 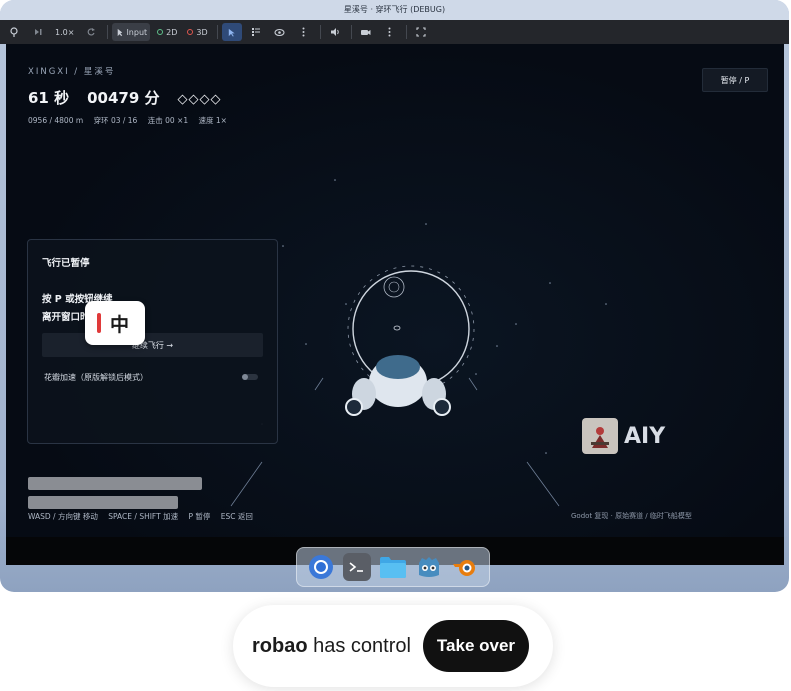 I want to click on remote-icon, so click(x=14, y=32).